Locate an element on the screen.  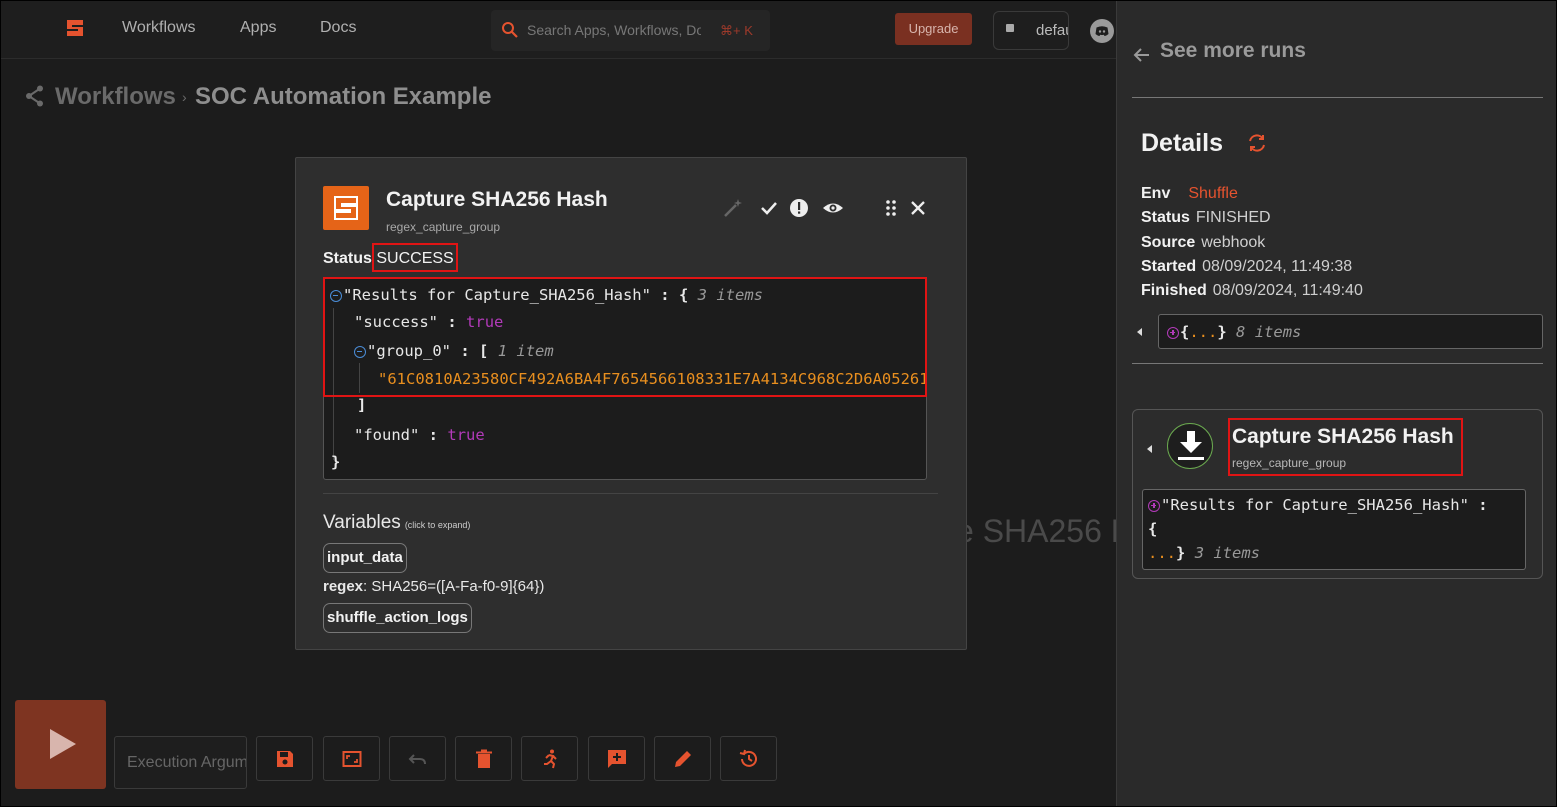
add-comment-button is located at coordinates (616, 758).